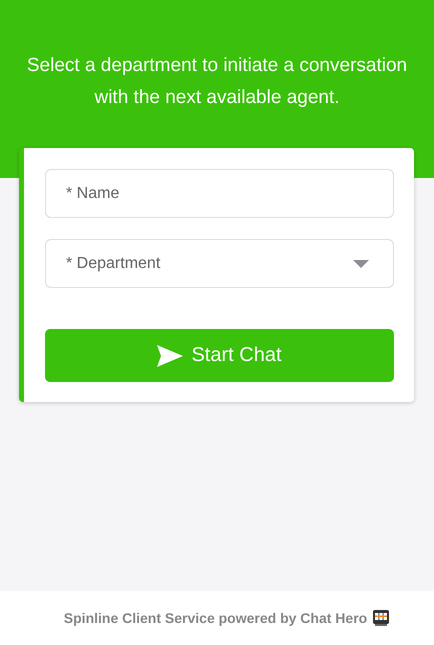  I want to click on name-field: * Name, so click(219, 193).